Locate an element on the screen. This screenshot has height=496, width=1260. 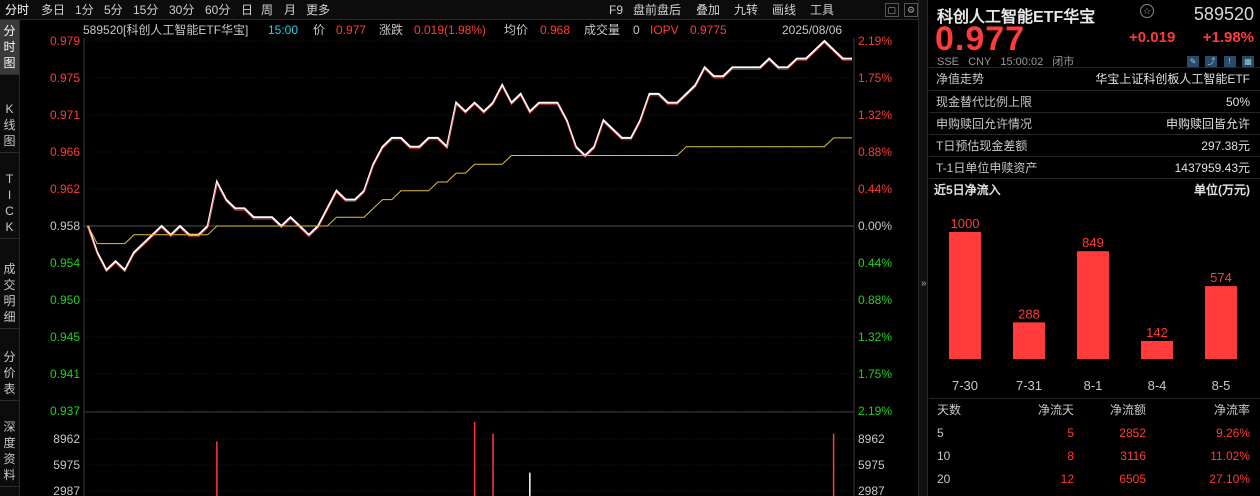
panel-splitter: » is located at coordinates (923, 248).